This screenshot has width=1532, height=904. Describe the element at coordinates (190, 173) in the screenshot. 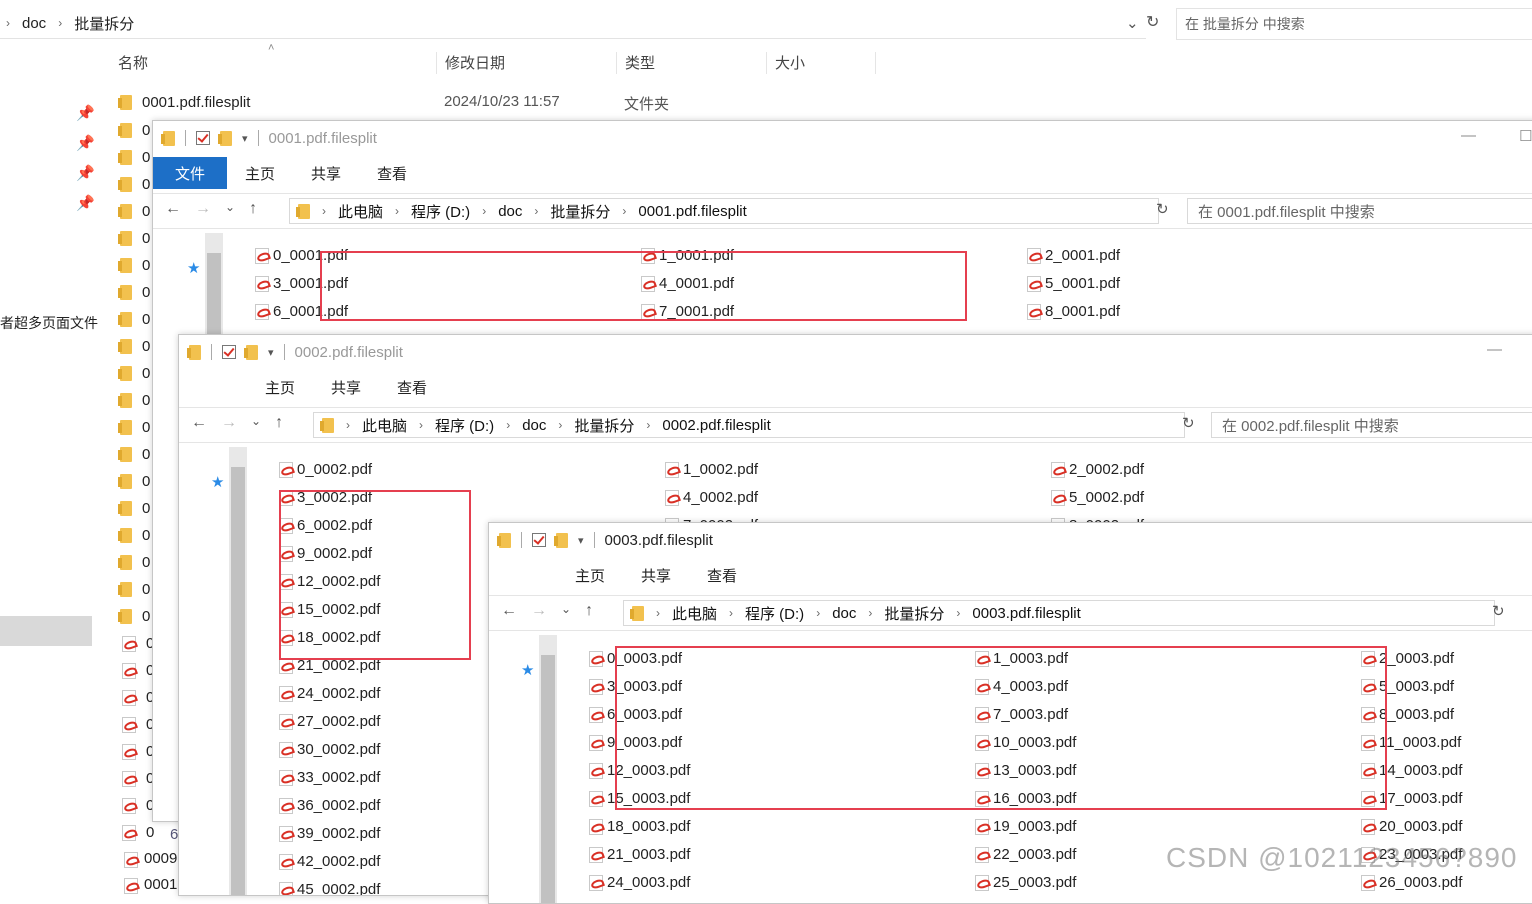

I see `tab-file: 文件` at that location.